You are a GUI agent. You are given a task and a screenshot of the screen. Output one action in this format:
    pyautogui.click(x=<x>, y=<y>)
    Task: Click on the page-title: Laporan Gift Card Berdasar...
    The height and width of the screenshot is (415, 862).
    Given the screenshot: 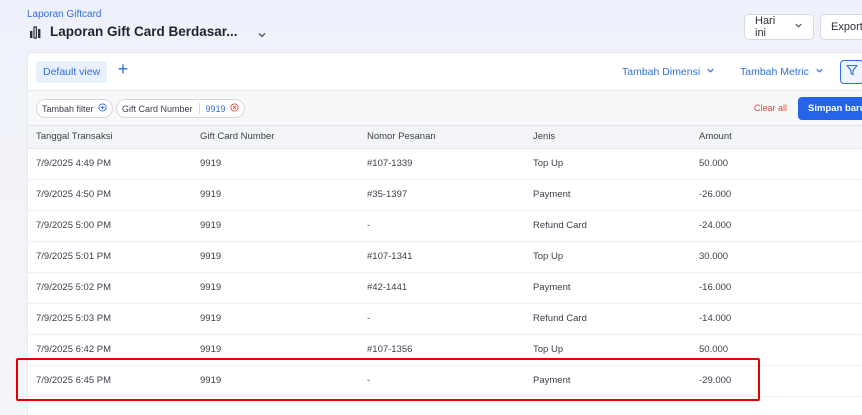 What is the action you would take?
    pyautogui.click(x=144, y=31)
    